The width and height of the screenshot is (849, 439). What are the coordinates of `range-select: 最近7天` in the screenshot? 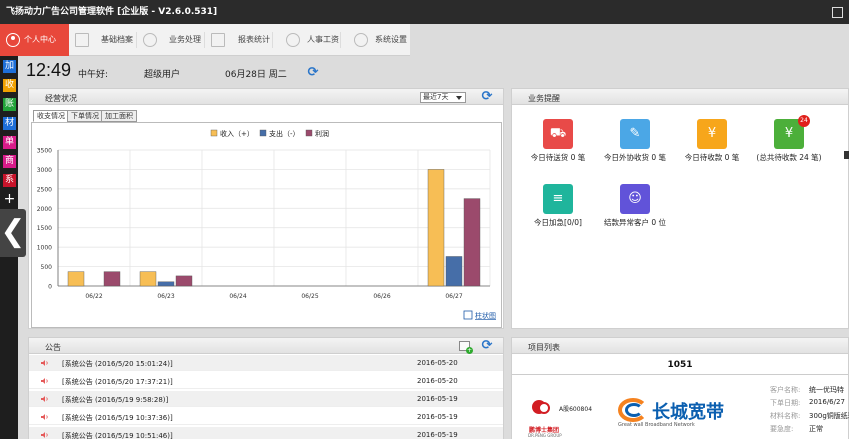 It's located at (443, 97).